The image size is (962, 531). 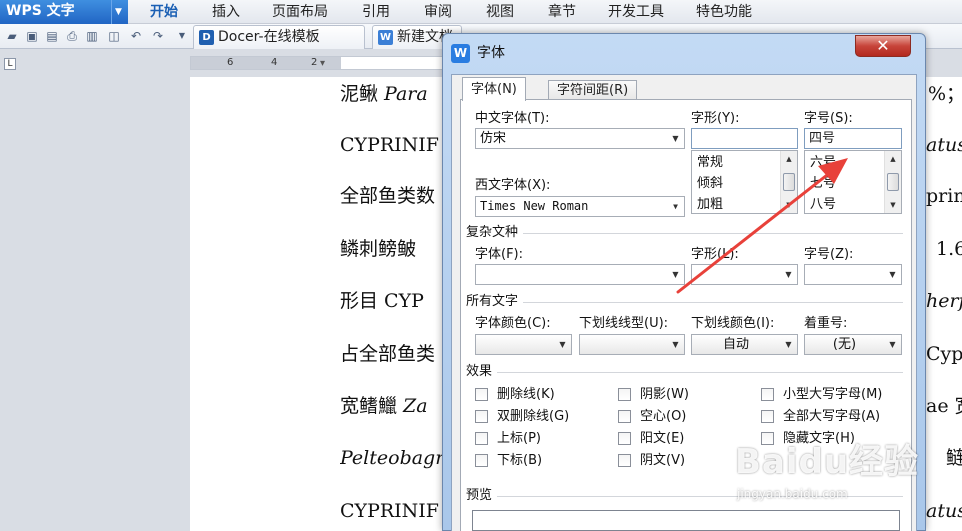 What do you see at coordinates (72, 36) in the screenshot?
I see `print-icon: ⎙` at bounding box center [72, 36].